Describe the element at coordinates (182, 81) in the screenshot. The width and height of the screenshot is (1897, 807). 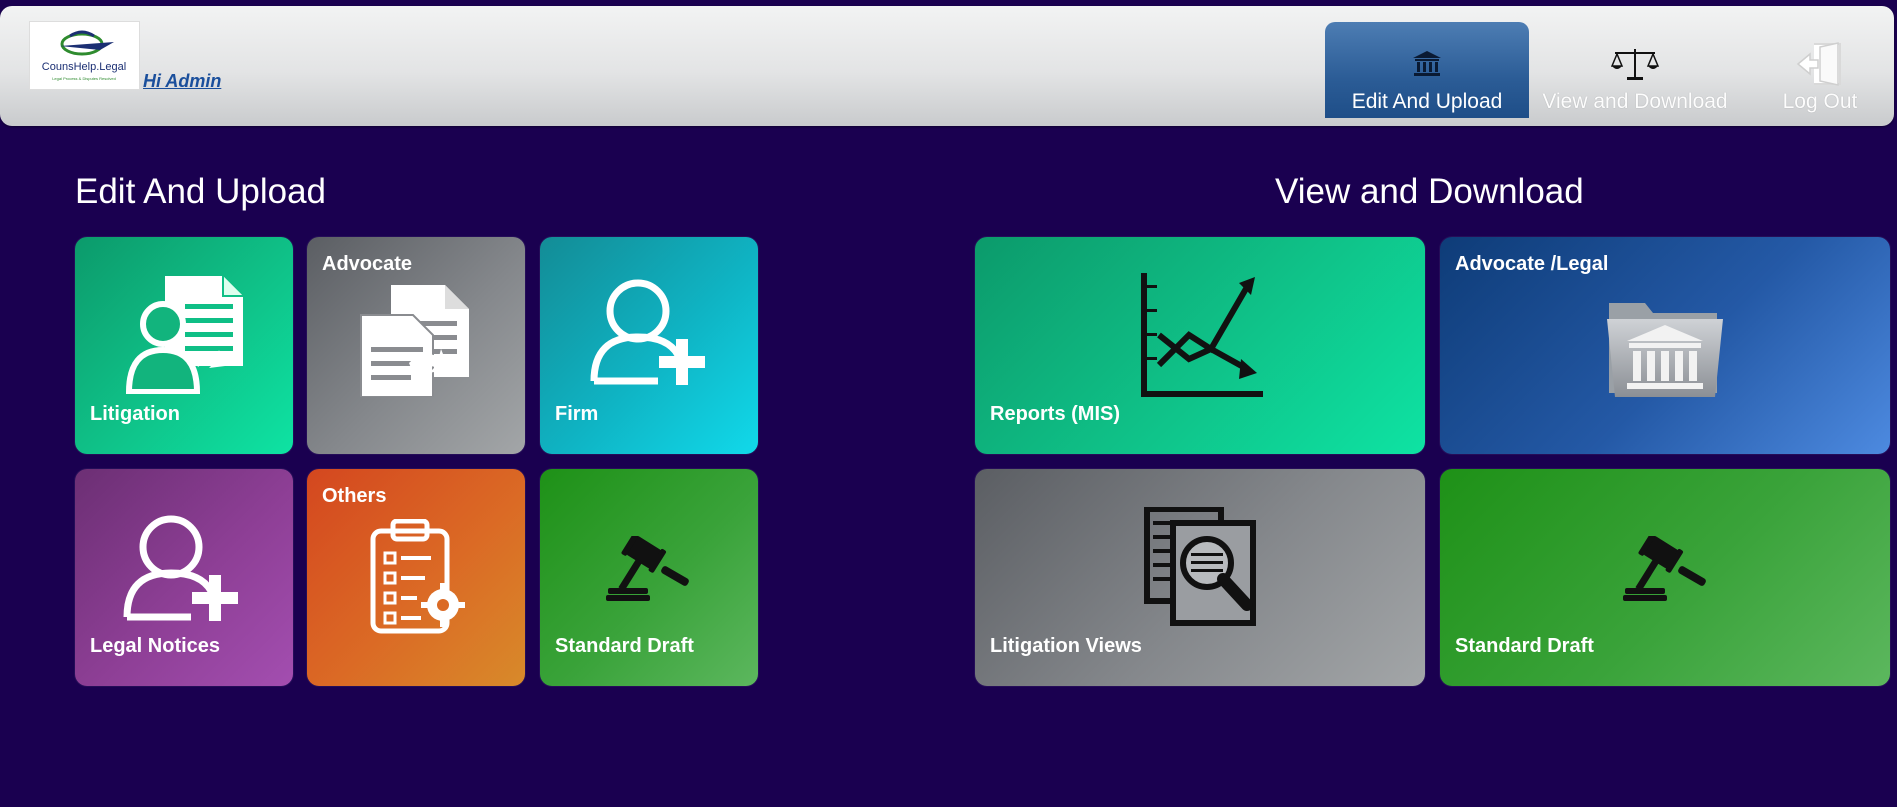
I see `greeting-link: Hi Admin` at that location.